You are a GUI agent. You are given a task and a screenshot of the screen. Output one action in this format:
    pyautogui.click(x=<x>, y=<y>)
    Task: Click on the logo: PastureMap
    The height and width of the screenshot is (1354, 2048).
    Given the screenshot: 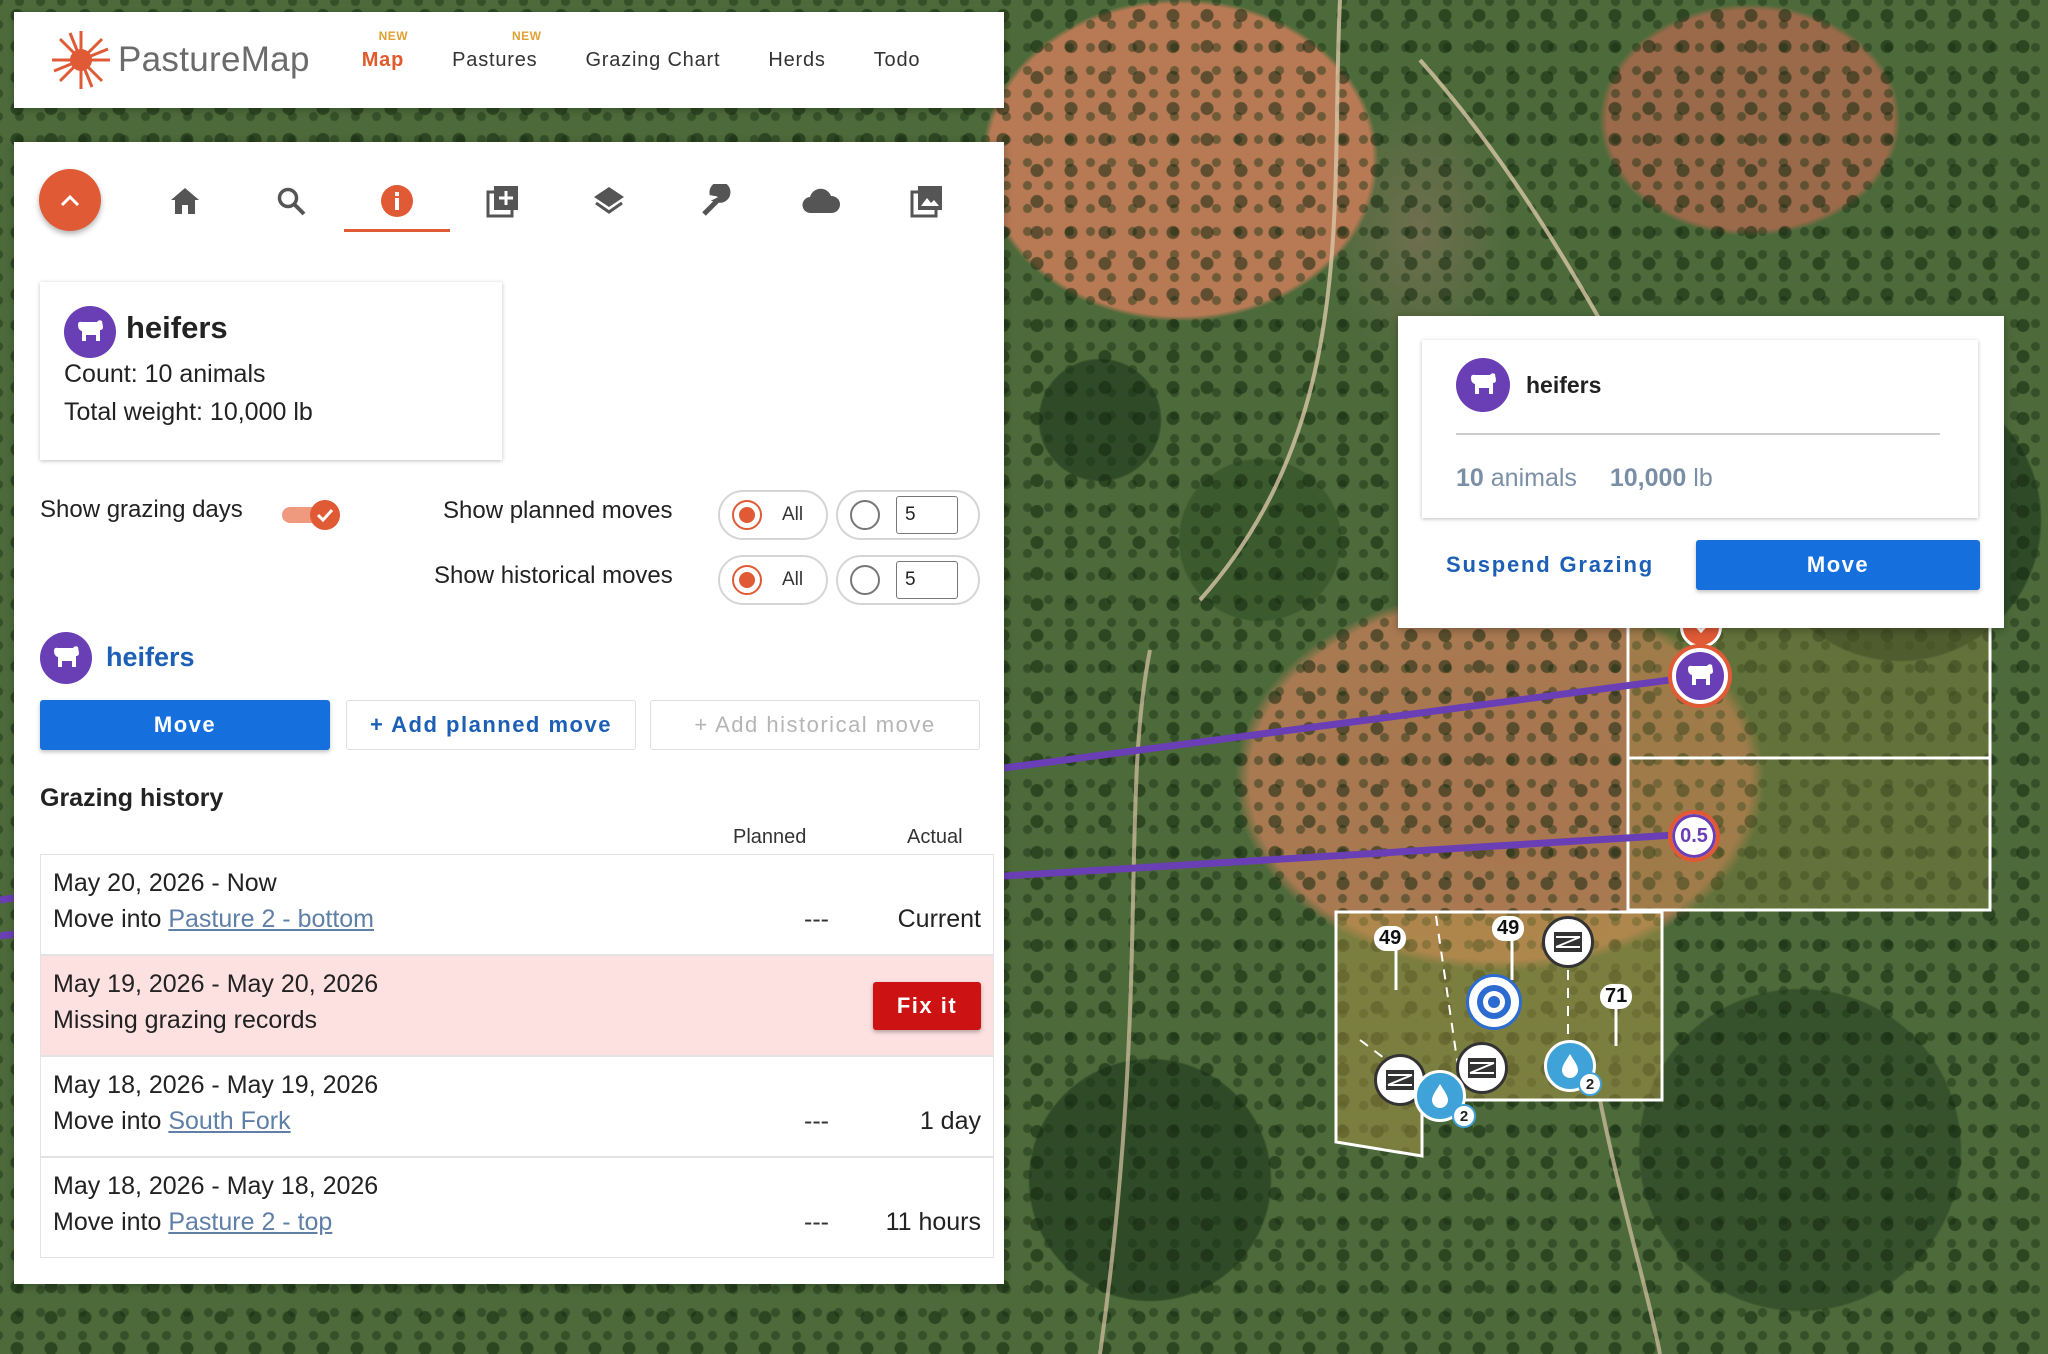 What is the action you would take?
    pyautogui.click(x=180, y=60)
    